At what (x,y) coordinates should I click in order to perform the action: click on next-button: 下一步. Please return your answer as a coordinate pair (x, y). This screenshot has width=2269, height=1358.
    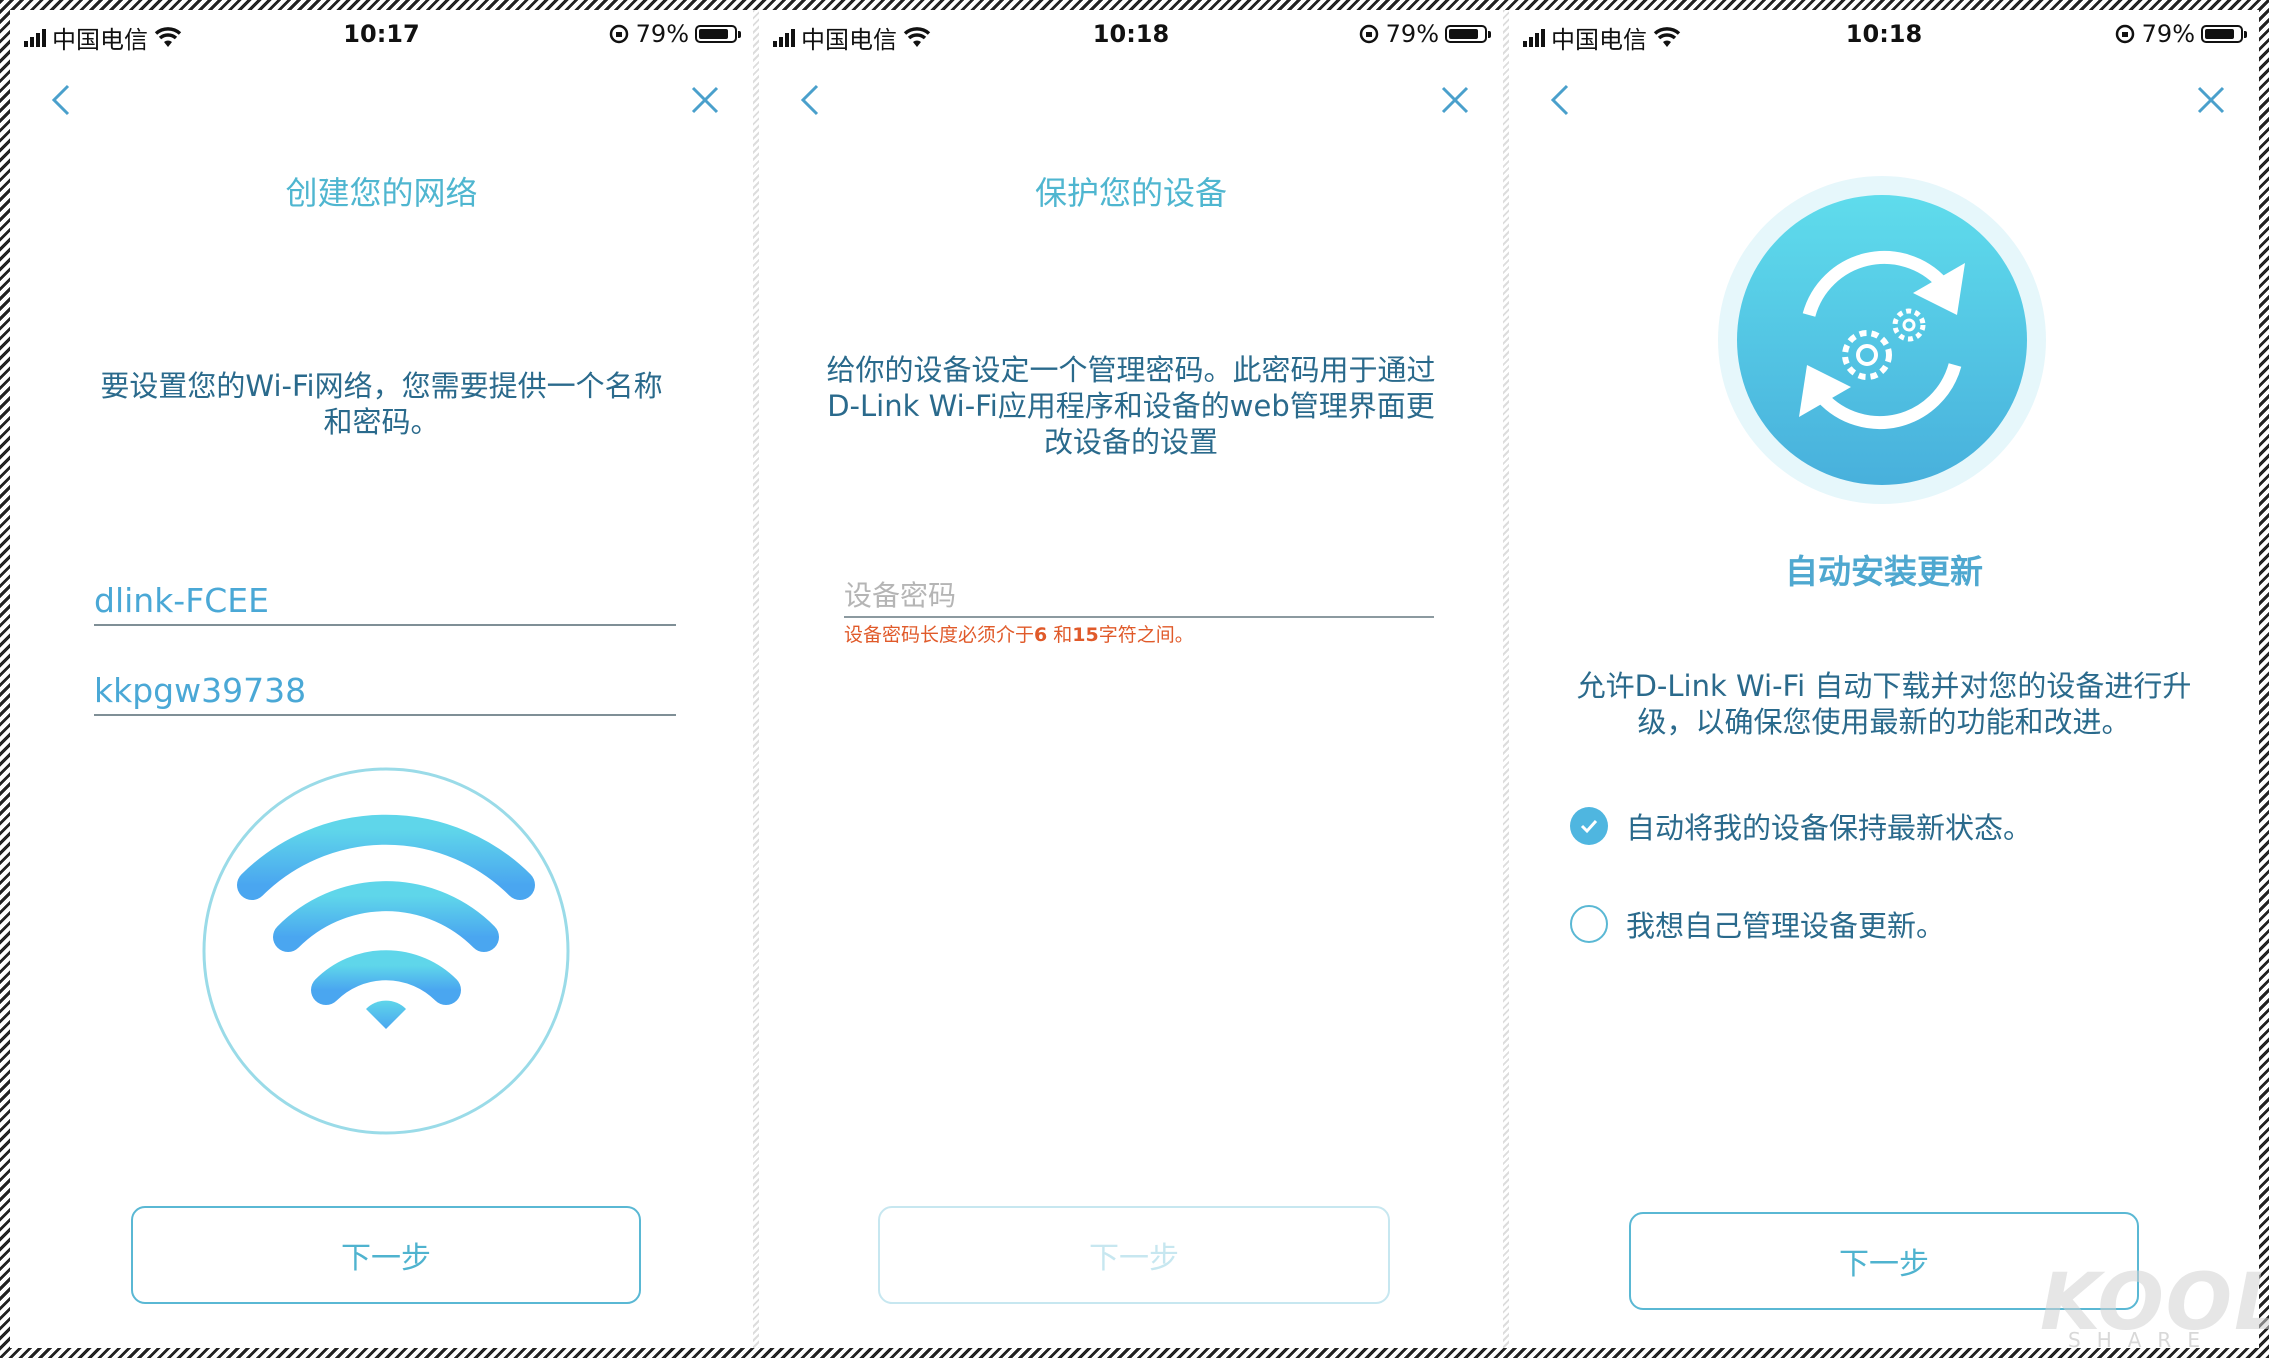
    Looking at the image, I should click on (386, 1255).